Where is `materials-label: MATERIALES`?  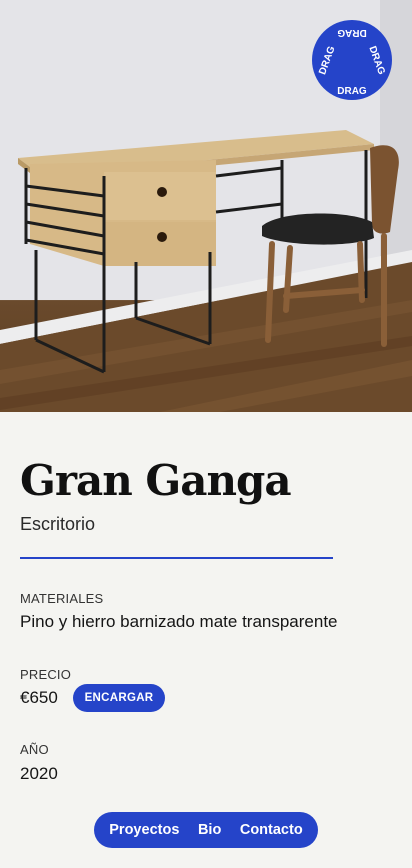
materials-label: MATERIALES is located at coordinates (62, 598).